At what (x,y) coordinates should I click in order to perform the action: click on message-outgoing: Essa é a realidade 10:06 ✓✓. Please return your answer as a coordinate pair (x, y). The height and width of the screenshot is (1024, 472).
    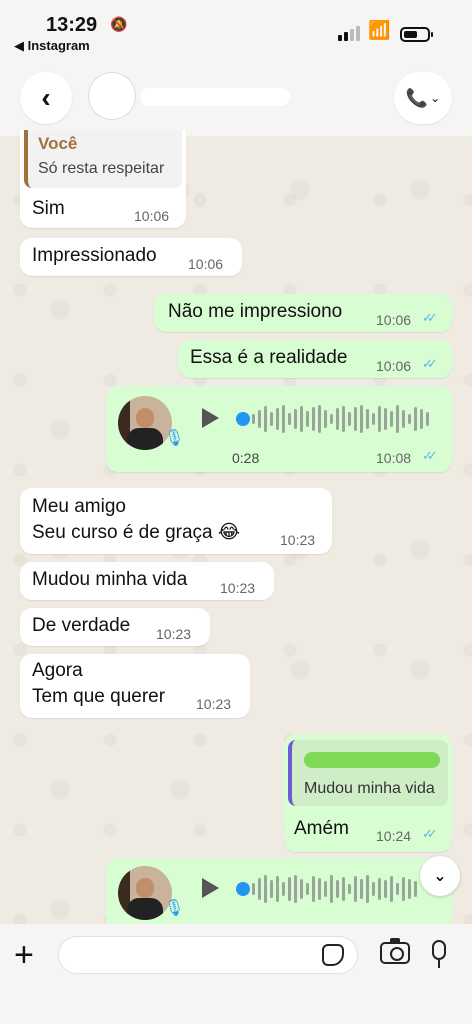
    Looking at the image, I should click on (315, 359).